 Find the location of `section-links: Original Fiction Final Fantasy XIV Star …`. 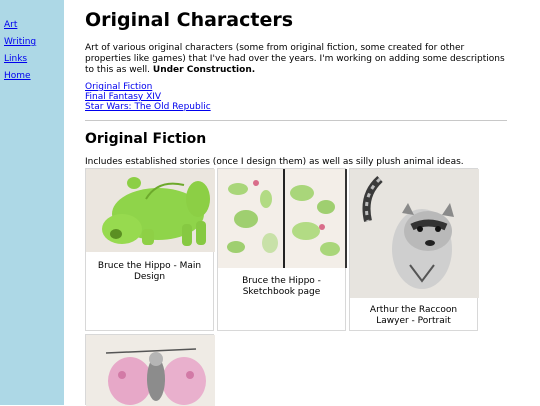

section-links: Original Fiction Final Fantasy XIV Star … is located at coordinates (148, 97).